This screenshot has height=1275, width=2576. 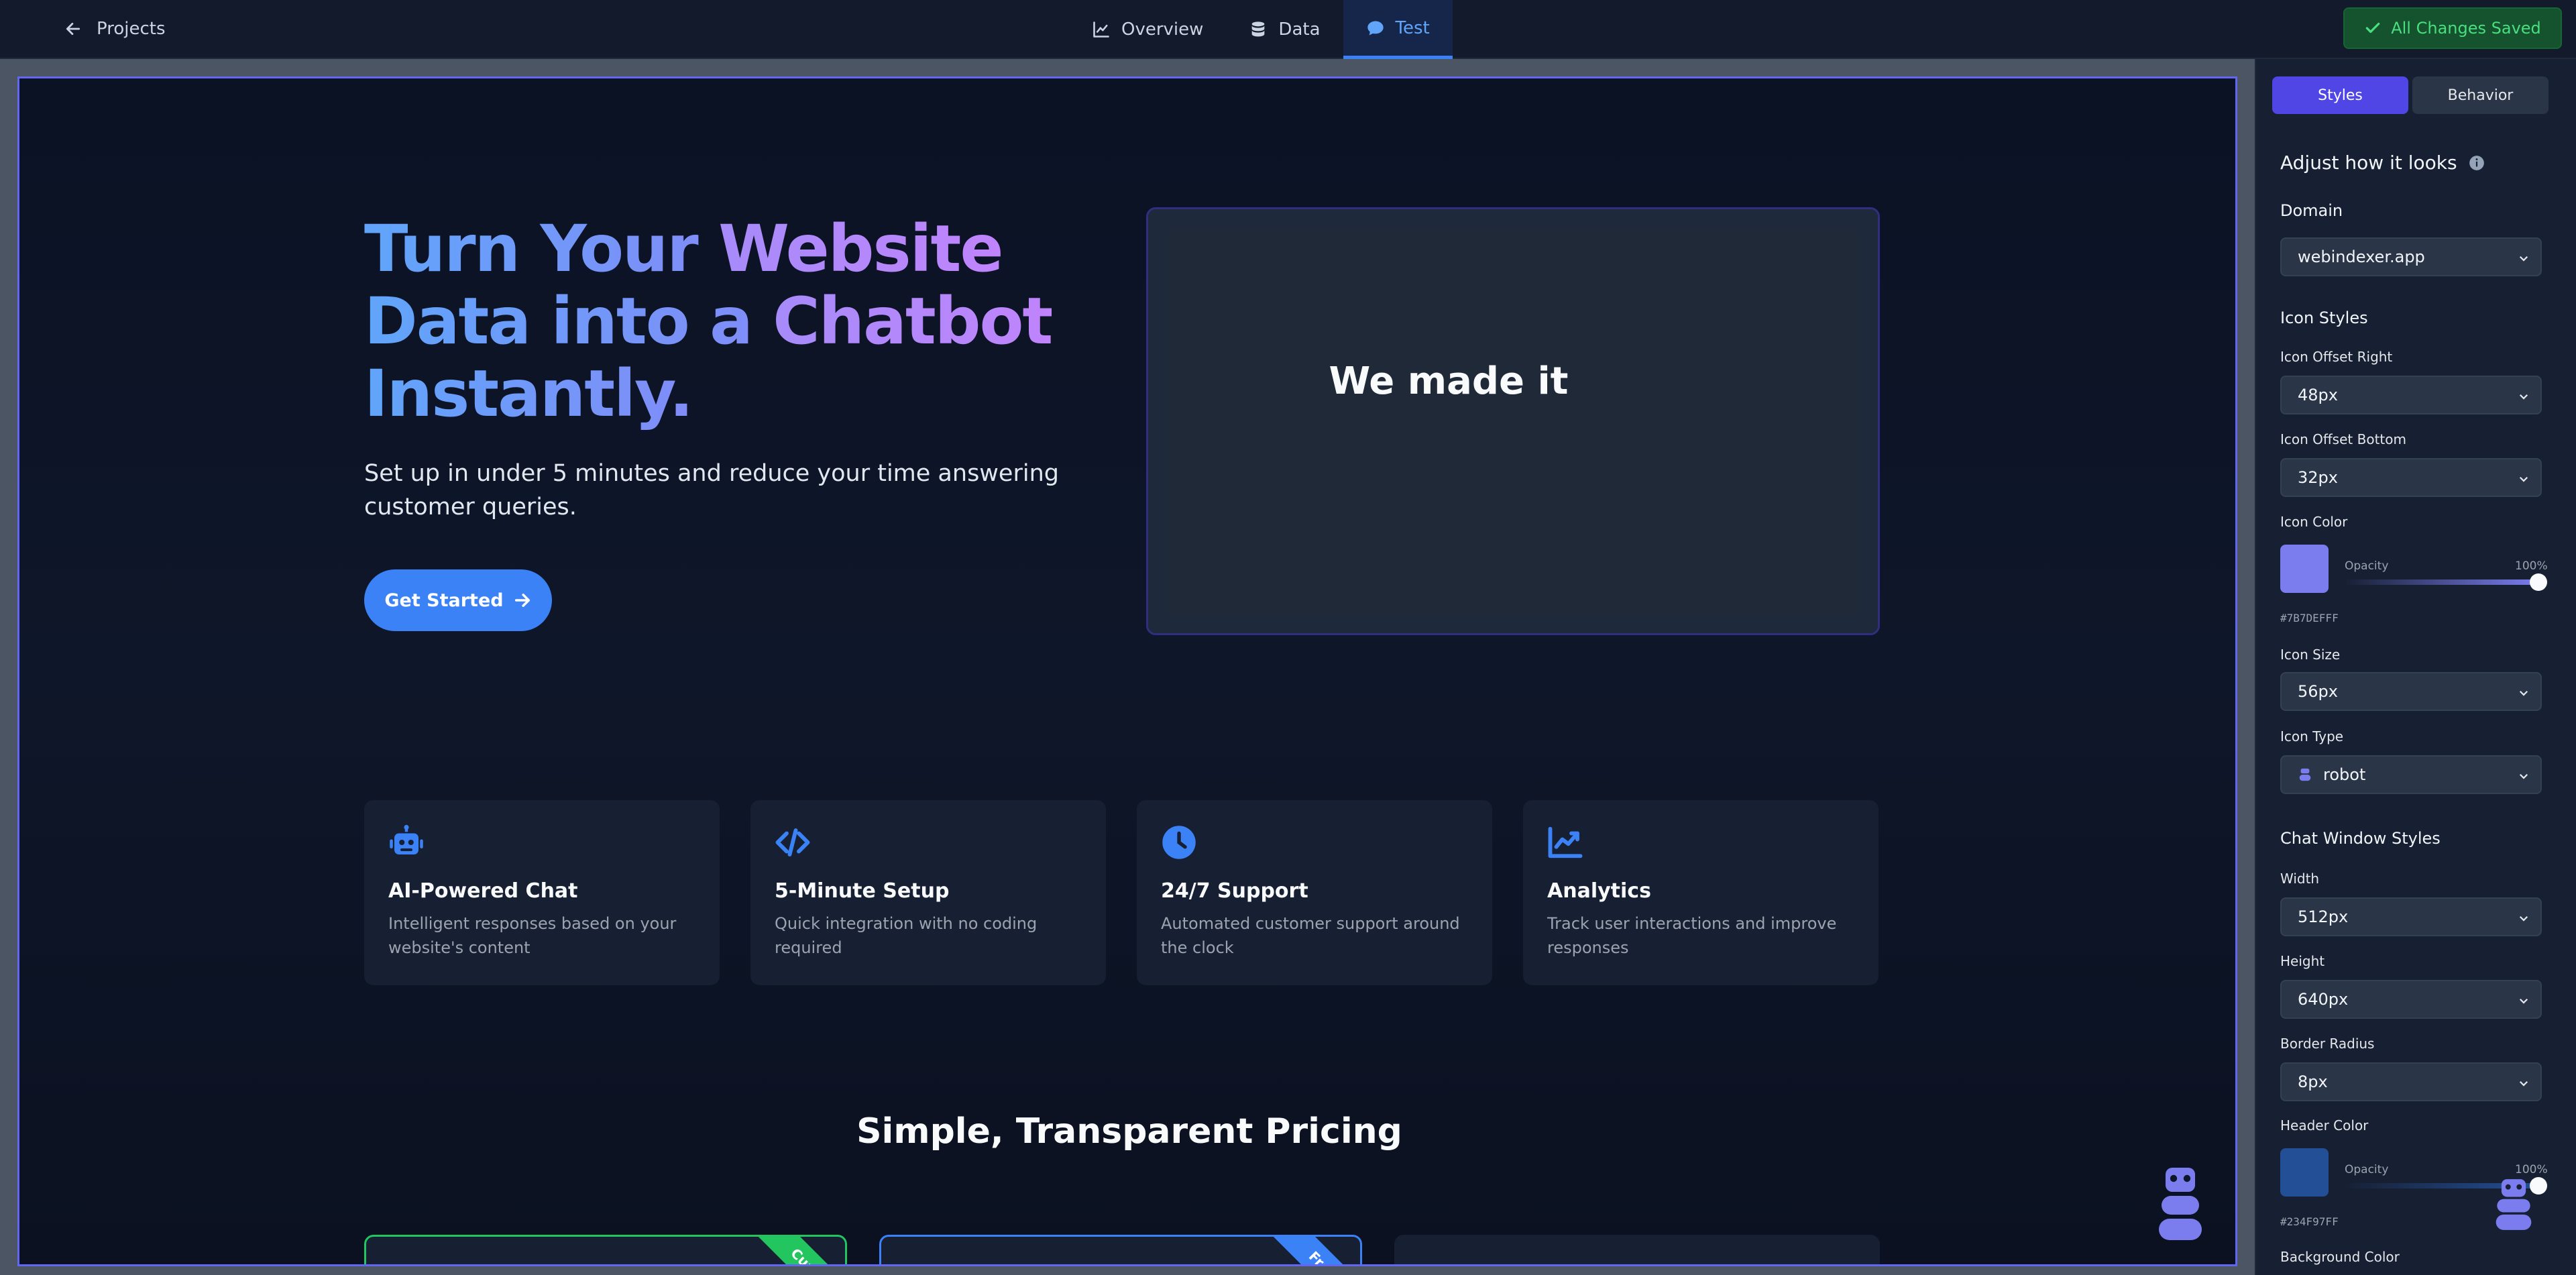 What do you see at coordinates (73, 29) in the screenshot?
I see `arrow-left-icon` at bounding box center [73, 29].